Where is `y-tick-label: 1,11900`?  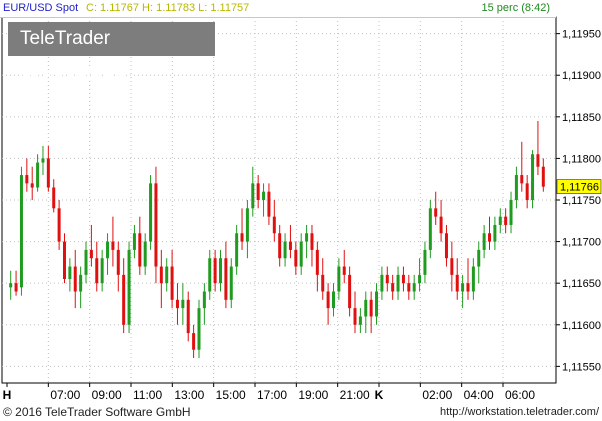 y-tick-label: 1,11900 is located at coordinates (581, 76).